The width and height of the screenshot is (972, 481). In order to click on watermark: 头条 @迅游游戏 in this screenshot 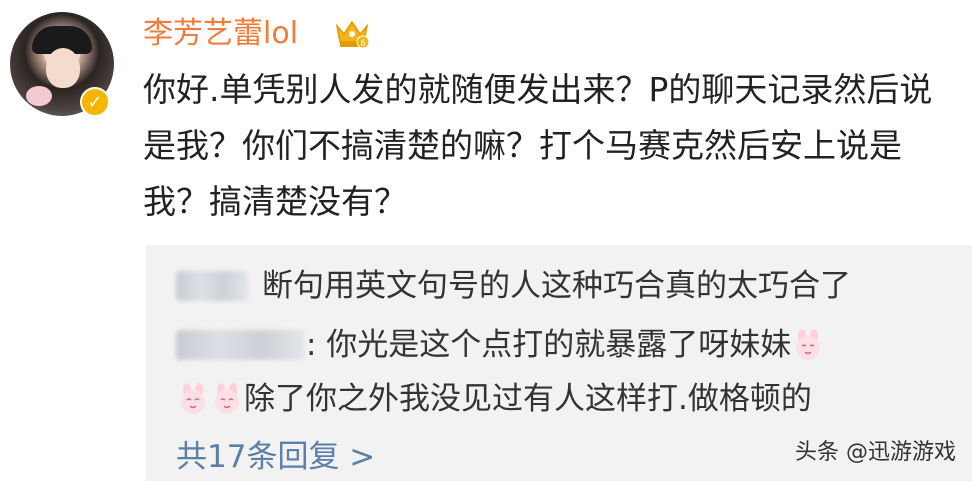, I will do `click(875, 452)`.